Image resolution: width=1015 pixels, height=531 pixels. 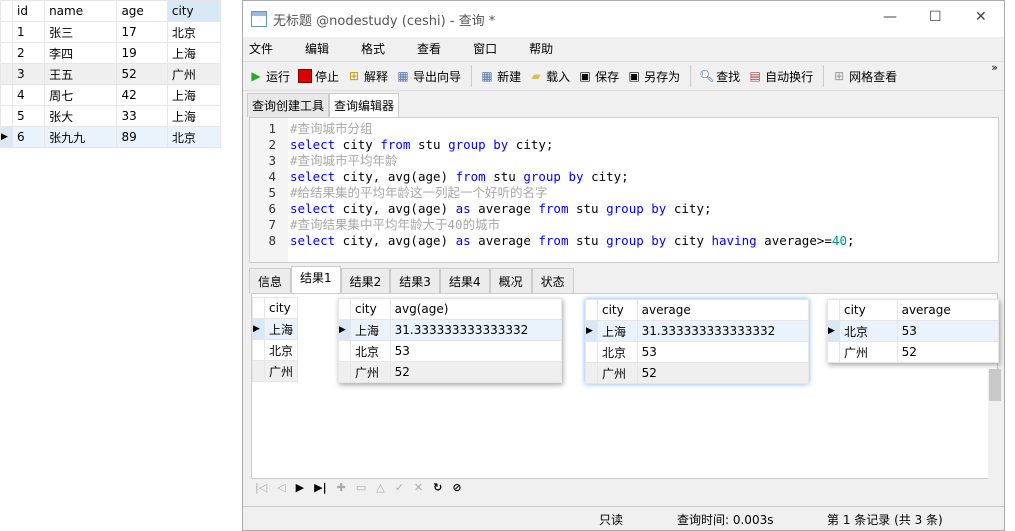 I want to click on new-button: ▦ 新建, so click(x=500, y=76).